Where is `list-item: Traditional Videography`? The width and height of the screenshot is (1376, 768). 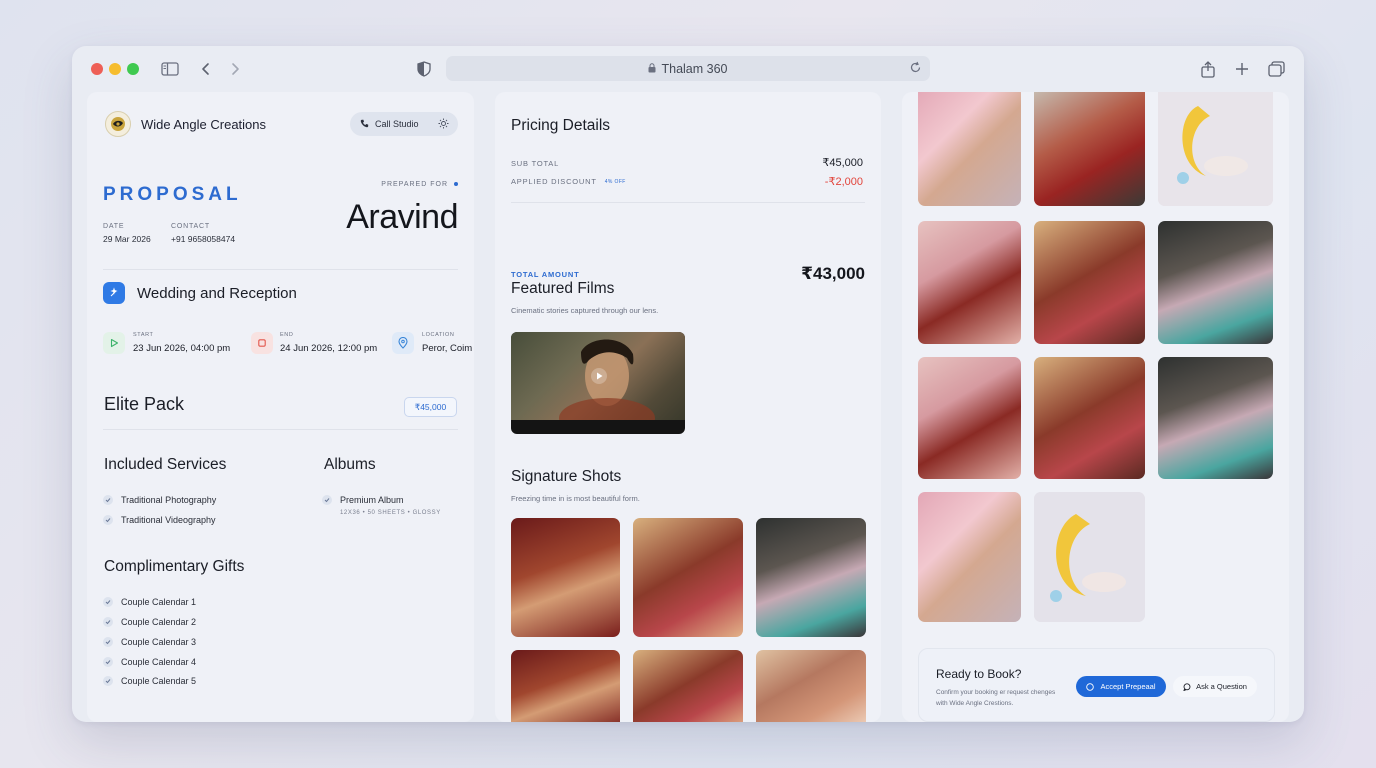 list-item: Traditional Videography is located at coordinates (159, 520).